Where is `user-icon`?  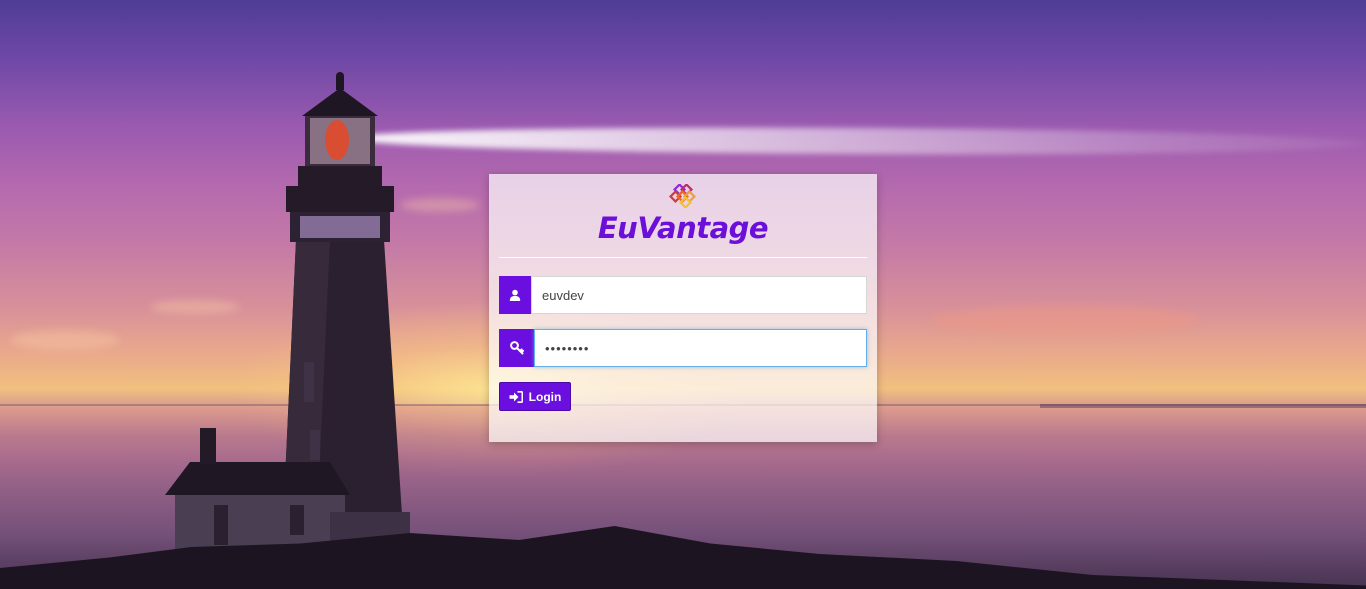 user-icon is located at coordinates (515, 295).